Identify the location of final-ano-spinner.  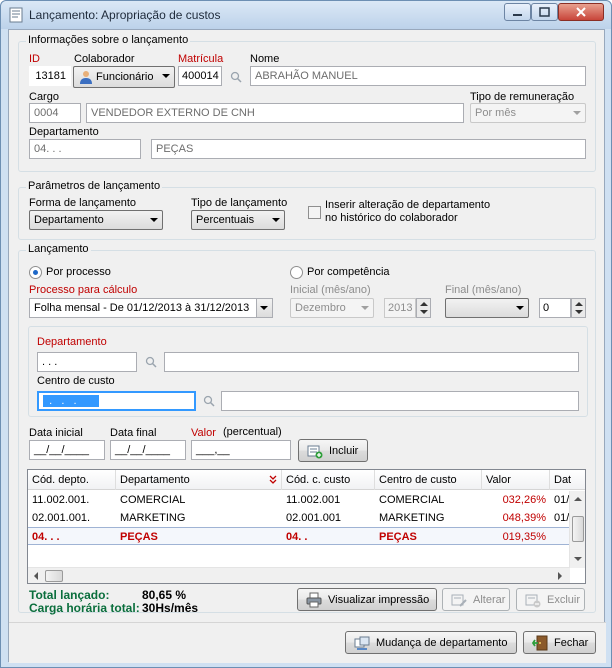
(578, 308).